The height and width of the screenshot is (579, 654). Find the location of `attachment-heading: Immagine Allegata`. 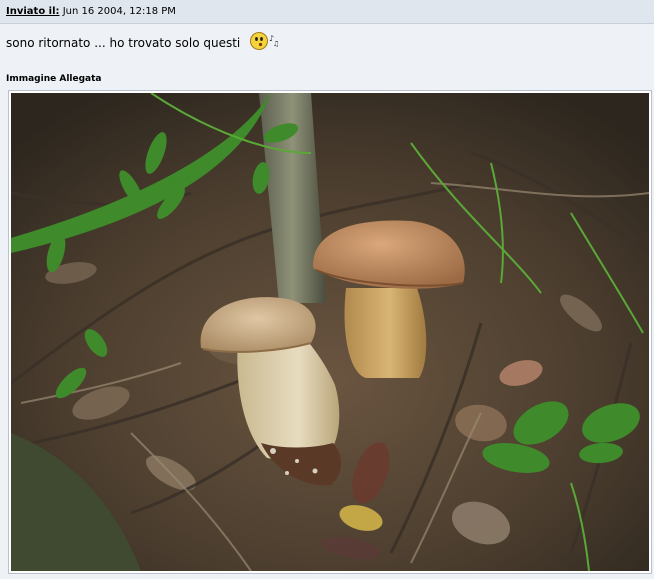

attachment-heading: Immagine Allegata is located at coordinates (54, 79).